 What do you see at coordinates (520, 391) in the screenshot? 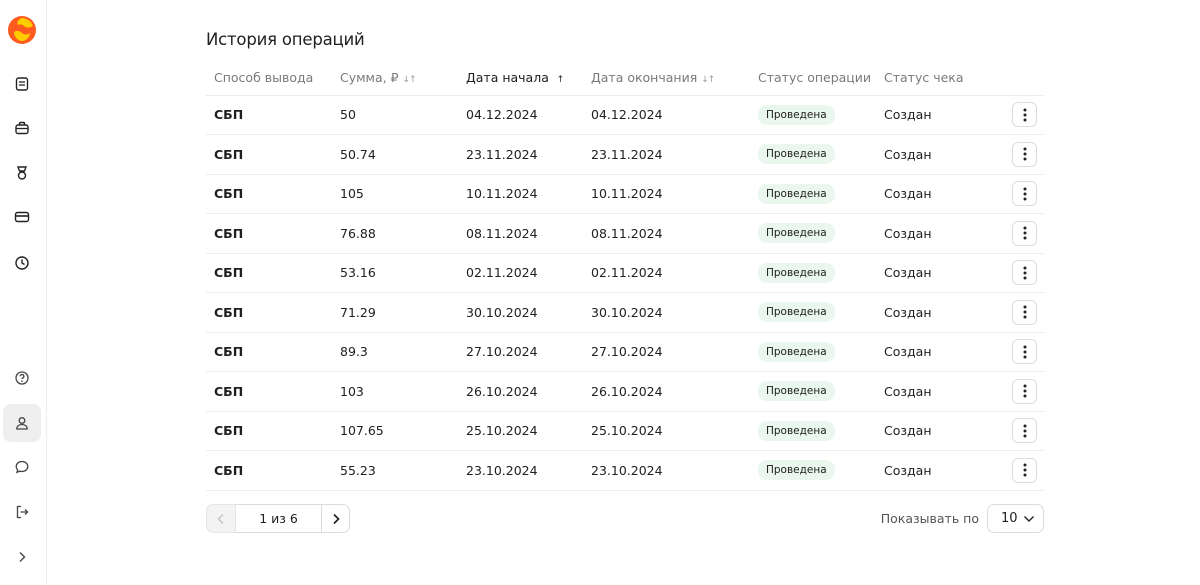
I see `cell-start-date: 26.10.2024` at bounding box center [520, 391].